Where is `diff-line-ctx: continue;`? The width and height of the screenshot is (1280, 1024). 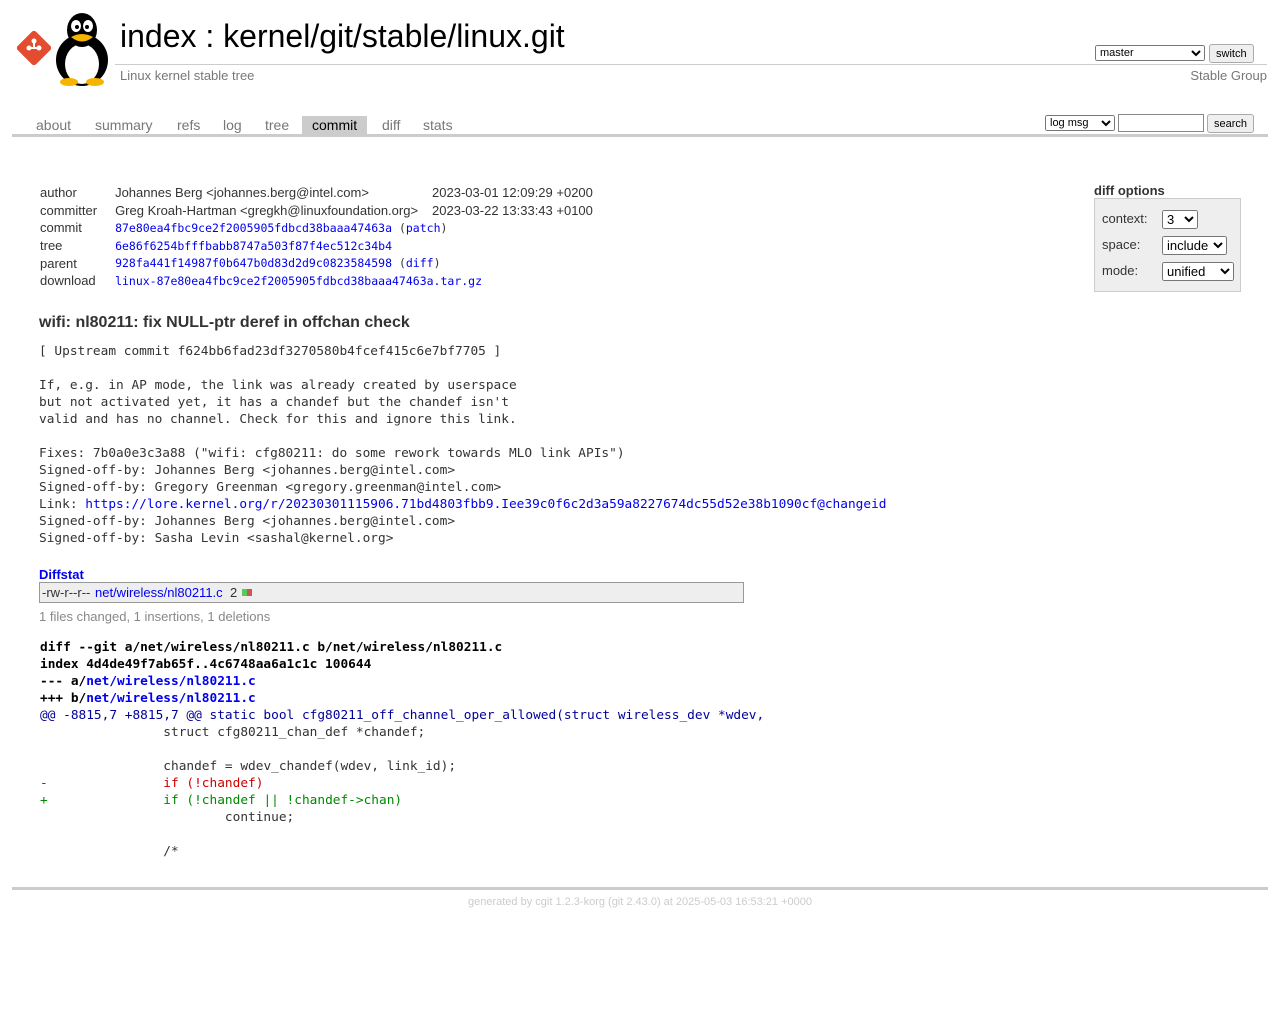 diff-line-ctx: continue; is located at coordinates (402, 817).